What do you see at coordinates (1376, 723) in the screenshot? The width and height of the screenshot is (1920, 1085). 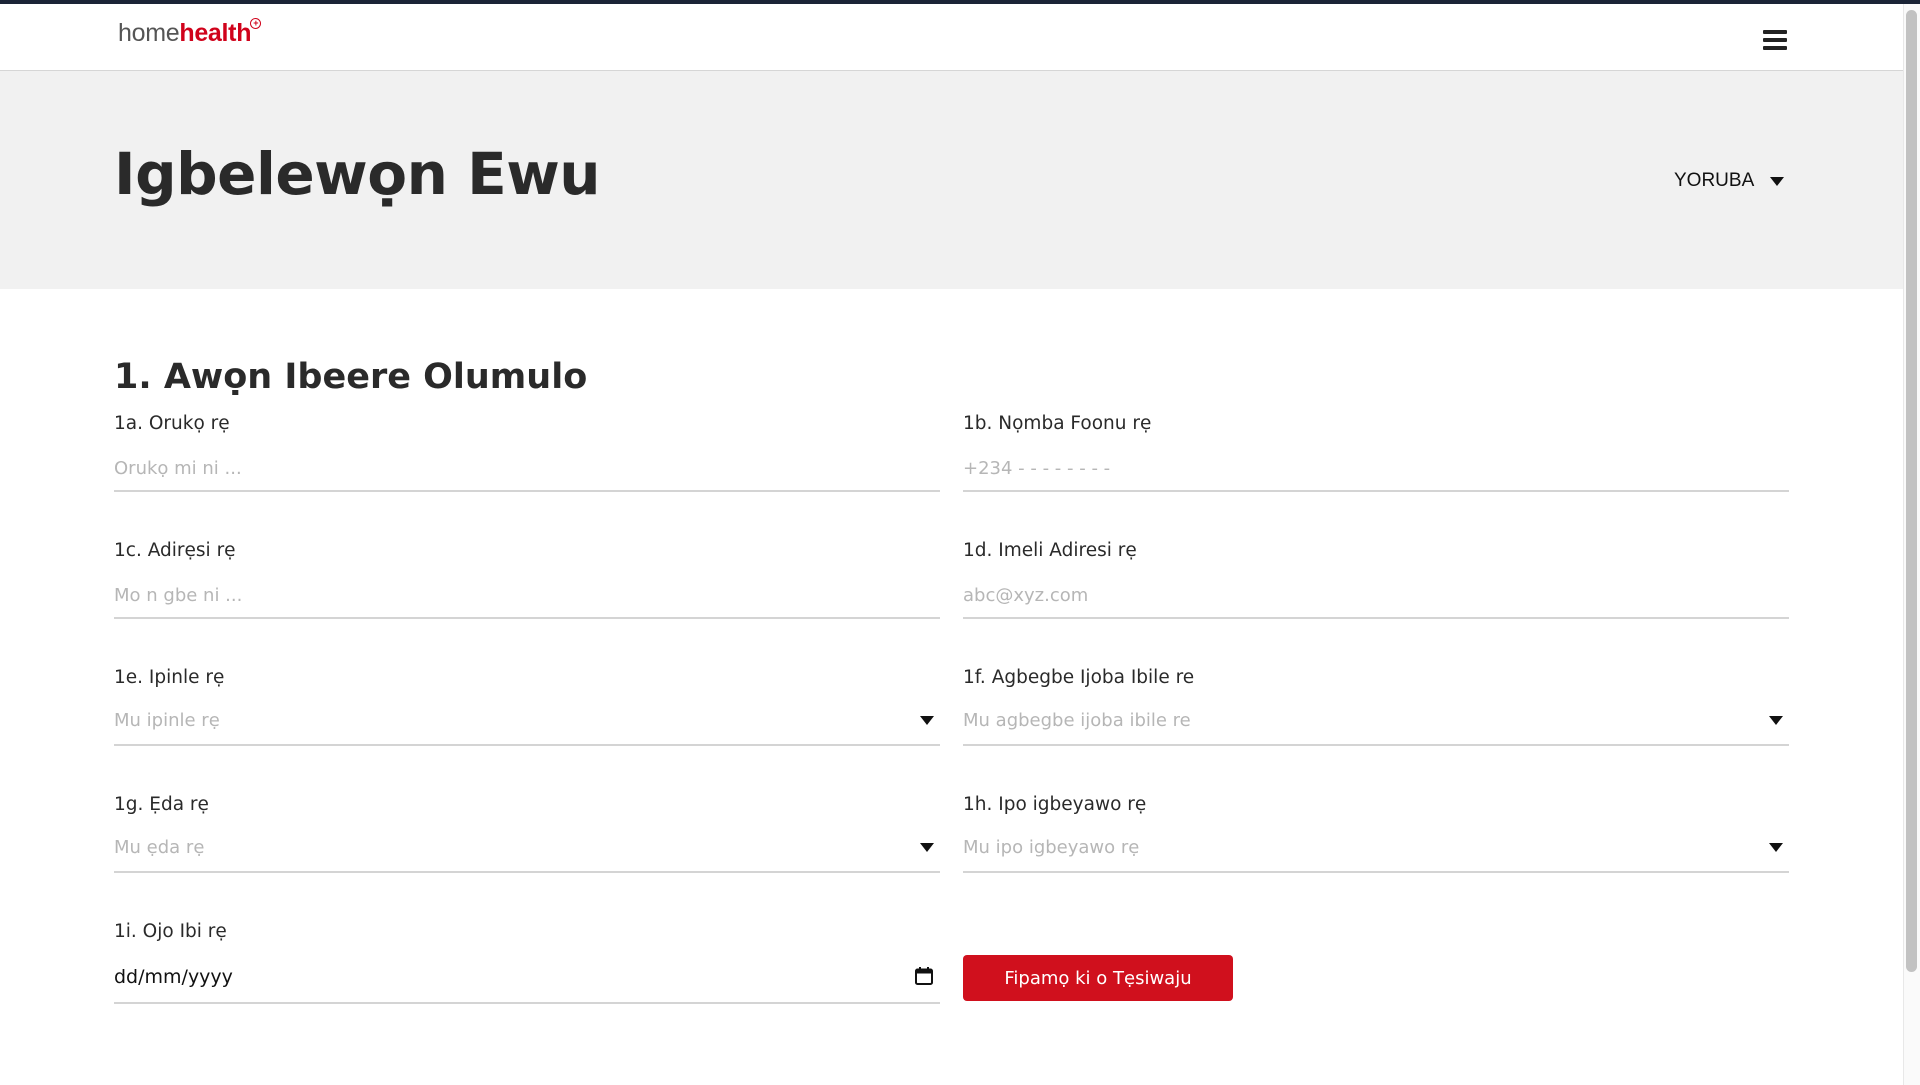 I see `lga-select: Mu agbegbe ijoba ibile re` at bounding box center [1376, 723].